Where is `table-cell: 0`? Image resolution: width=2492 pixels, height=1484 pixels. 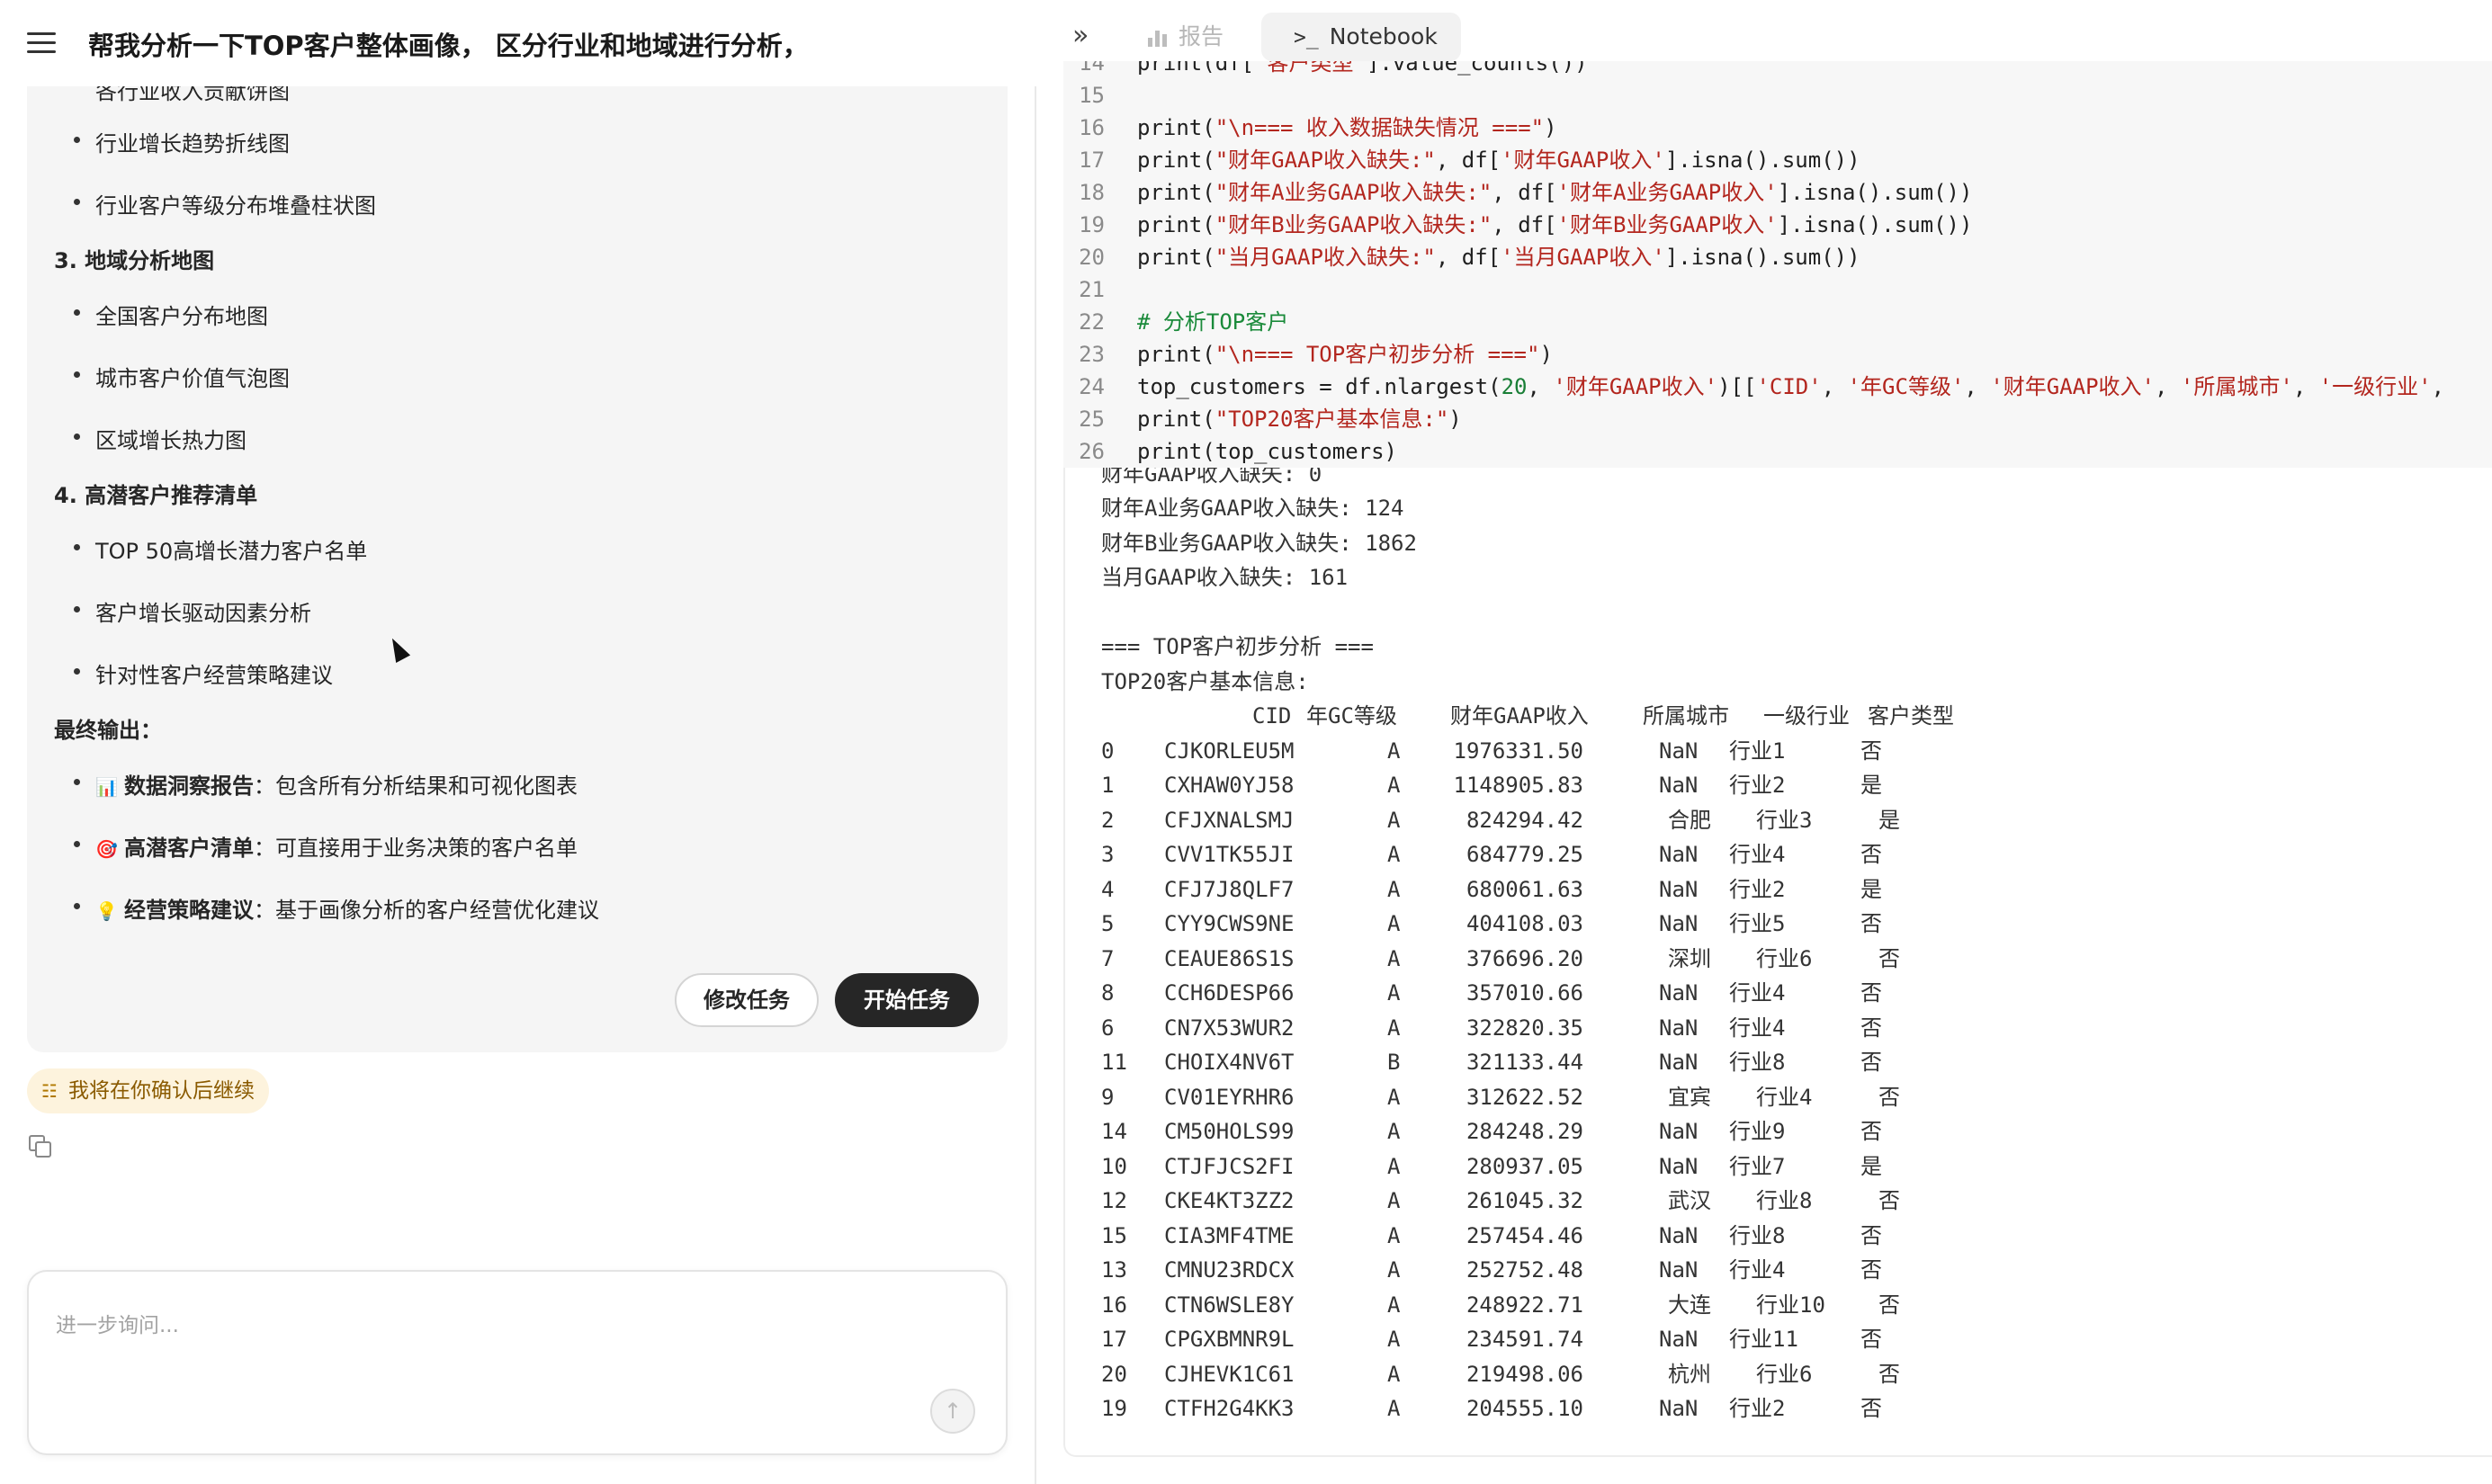
table-cell: 0 is located at coordinates (1108, 751).